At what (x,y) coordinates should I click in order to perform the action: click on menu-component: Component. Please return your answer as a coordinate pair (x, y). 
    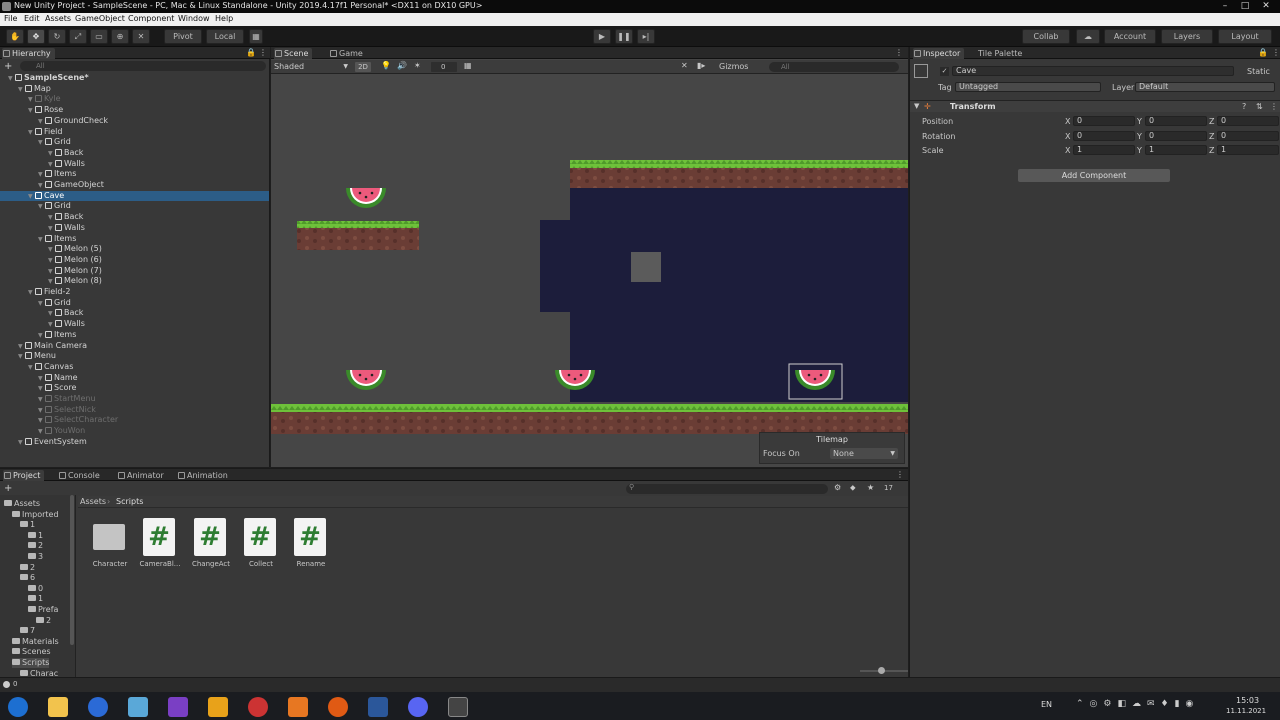
    Looking at the image, I should click on (151, 18).